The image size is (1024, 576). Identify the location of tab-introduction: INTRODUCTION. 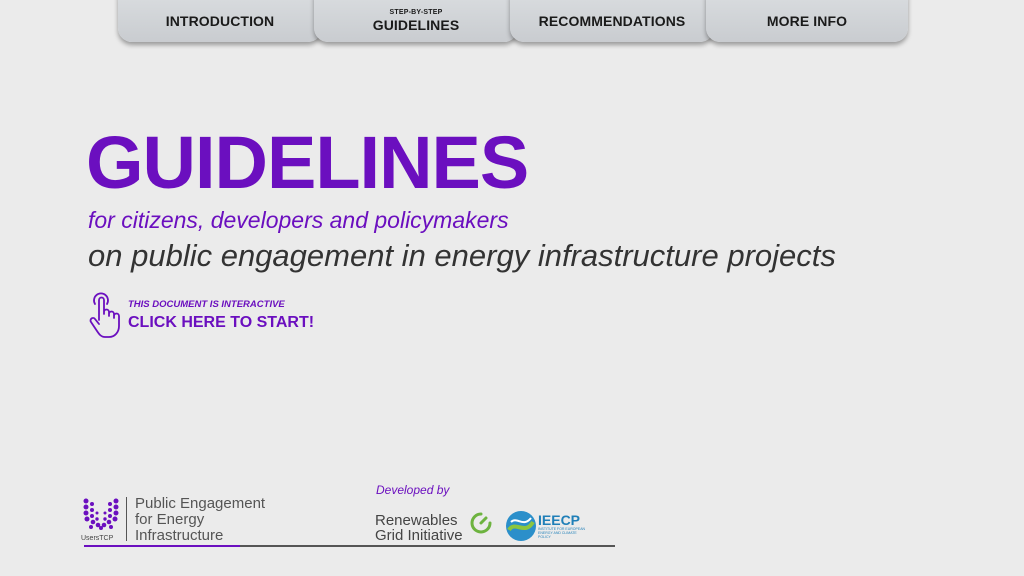
(220, 21).